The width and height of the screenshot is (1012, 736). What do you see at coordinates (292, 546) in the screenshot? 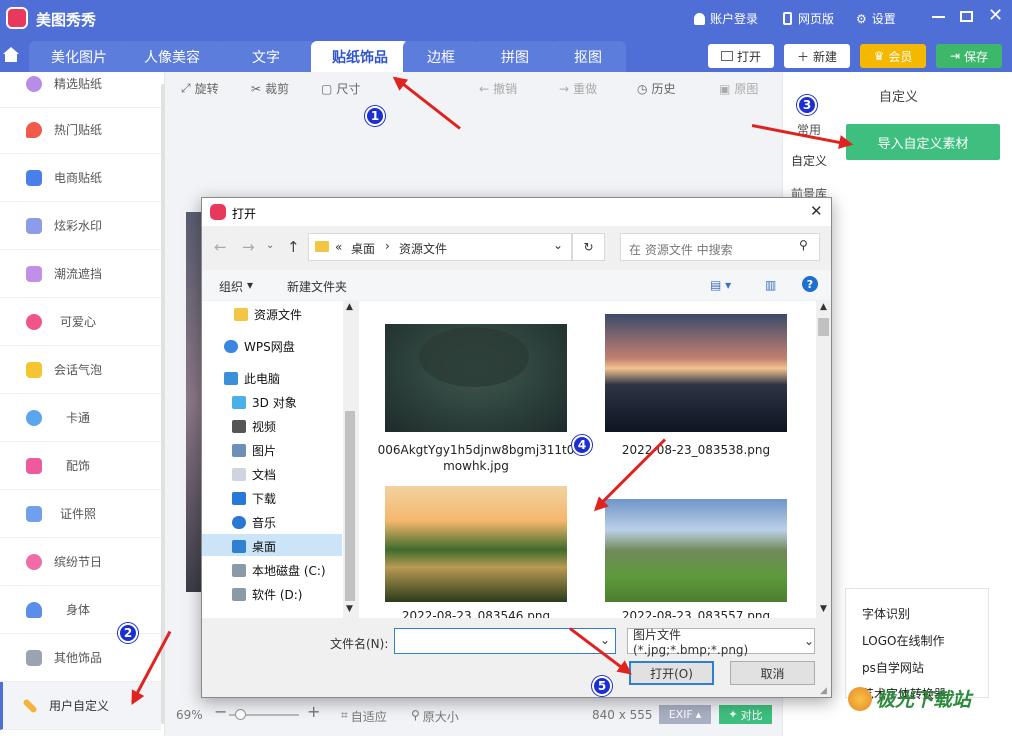
I see `nav-desktop: 桌面` at bounding box center [292, 546].